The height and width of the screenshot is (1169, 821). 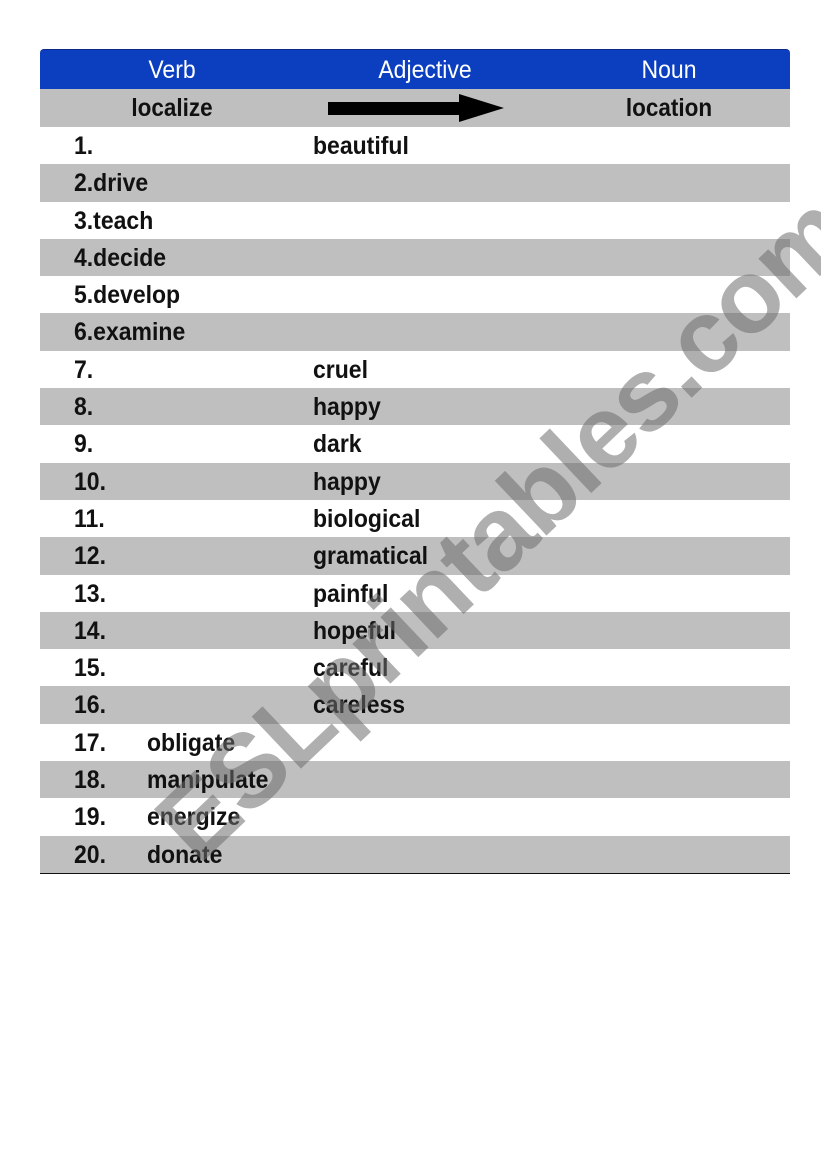 I want to click on adjective-cell: dark, so click(x=337, y=444).